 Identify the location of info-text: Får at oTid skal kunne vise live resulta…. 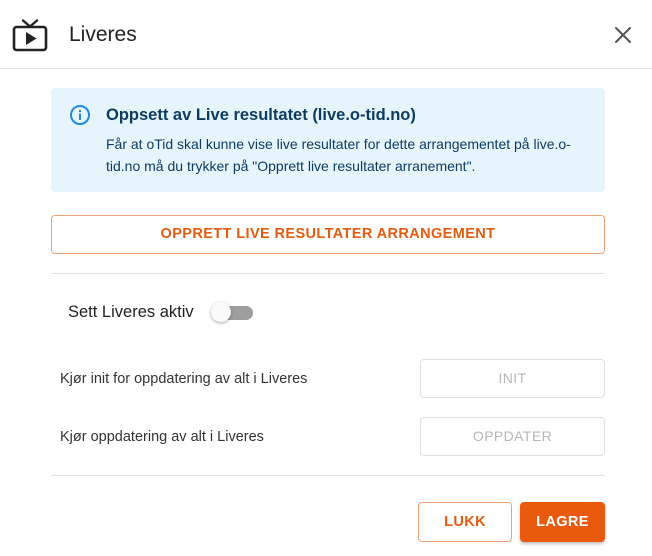
(338, 155).